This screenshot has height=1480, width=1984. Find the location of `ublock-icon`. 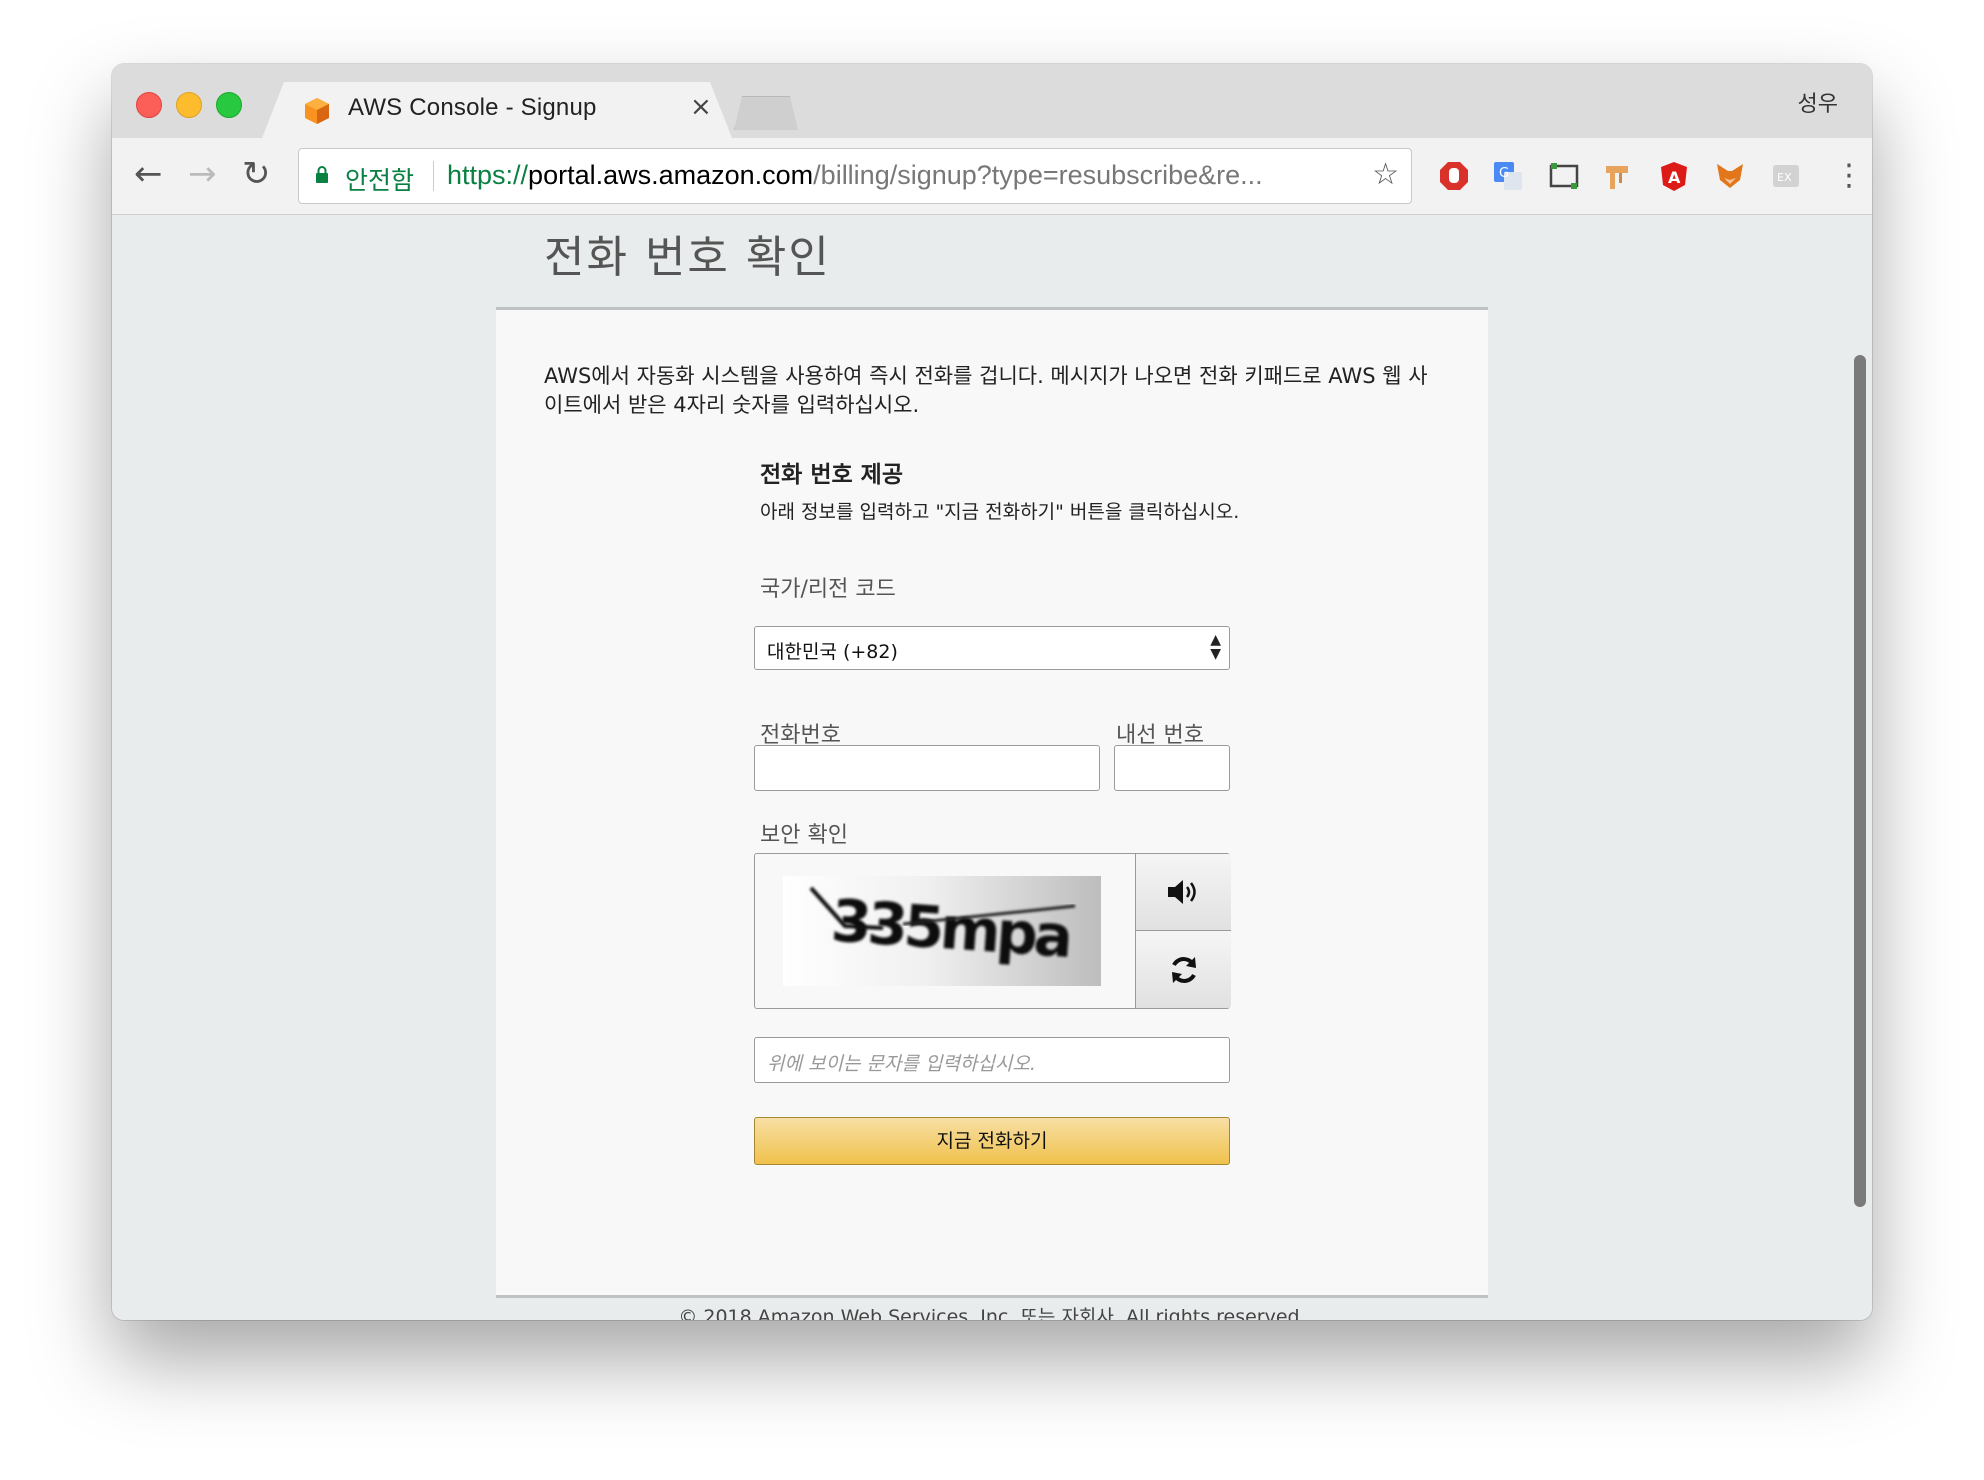

ublock-icon is located at coordinates (1454, 176).